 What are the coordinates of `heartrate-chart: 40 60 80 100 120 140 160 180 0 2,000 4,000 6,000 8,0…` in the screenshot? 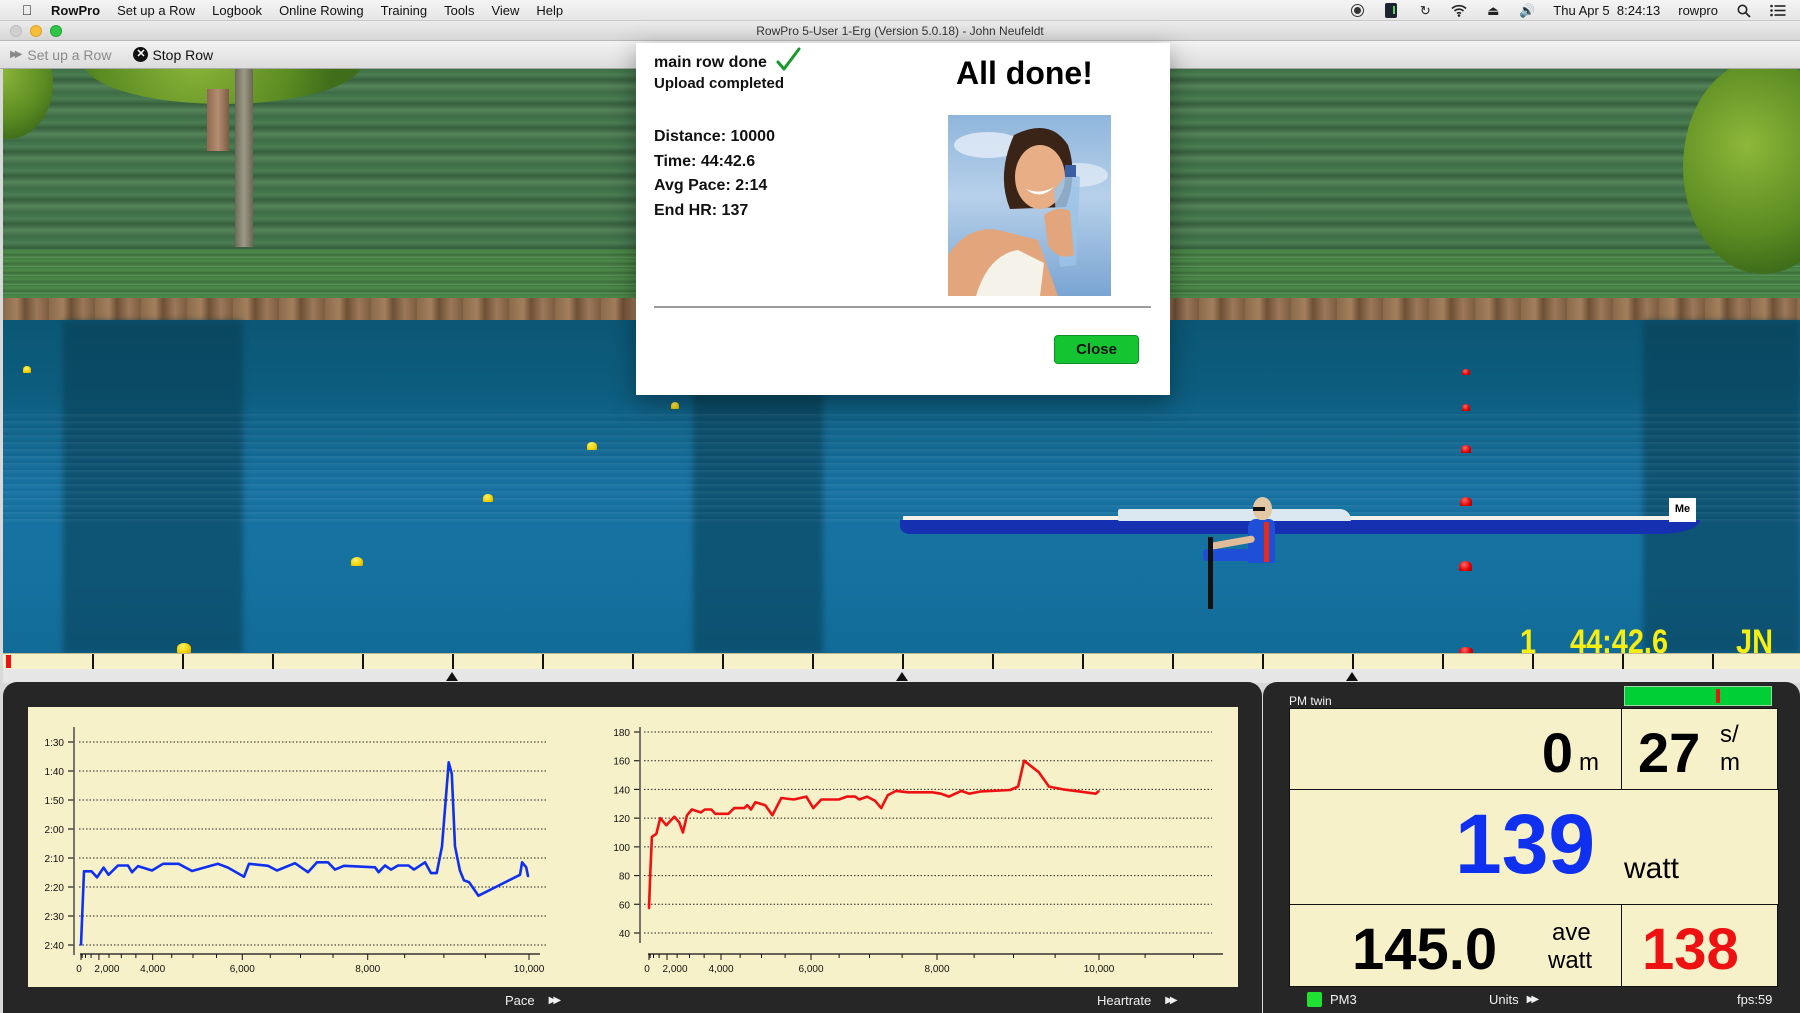 It's located at (918, 851).